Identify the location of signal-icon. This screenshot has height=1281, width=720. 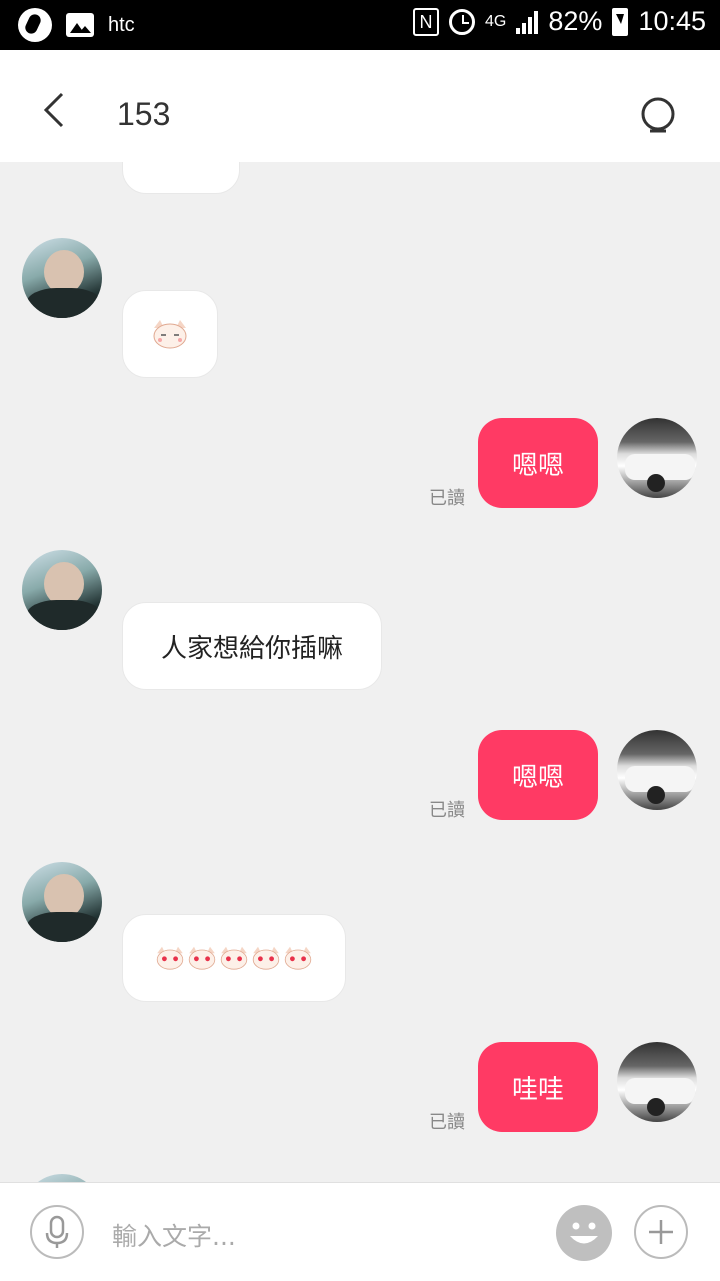
(527, 22).